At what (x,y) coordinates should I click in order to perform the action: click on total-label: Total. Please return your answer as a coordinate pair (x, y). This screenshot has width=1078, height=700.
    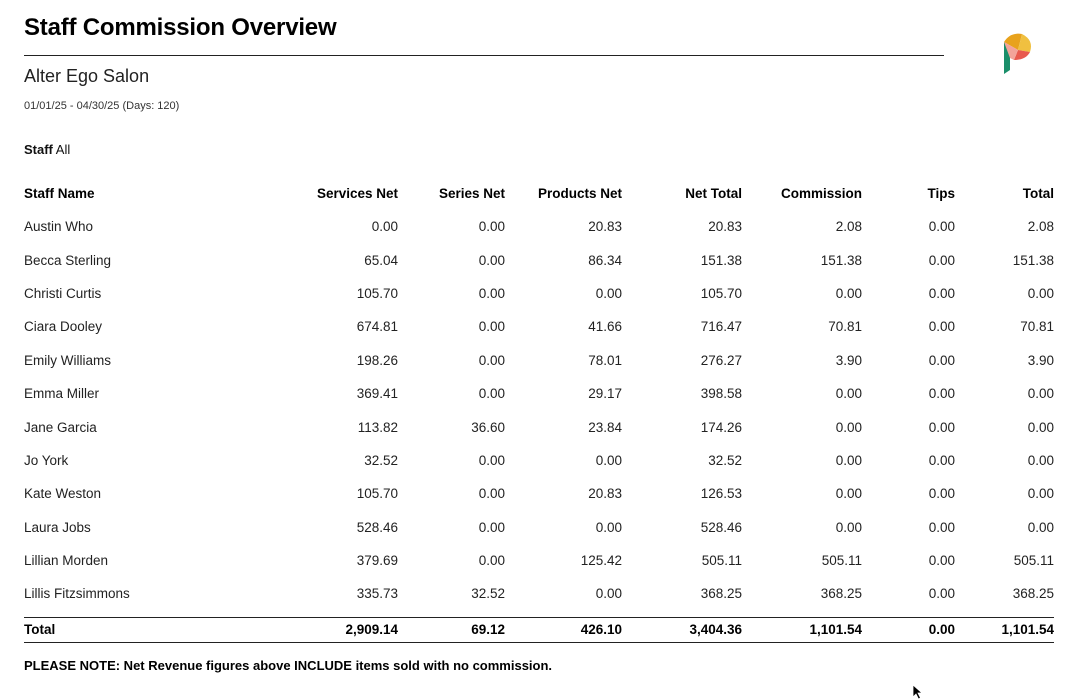
    Looking at the image, I should click on (124, 629).